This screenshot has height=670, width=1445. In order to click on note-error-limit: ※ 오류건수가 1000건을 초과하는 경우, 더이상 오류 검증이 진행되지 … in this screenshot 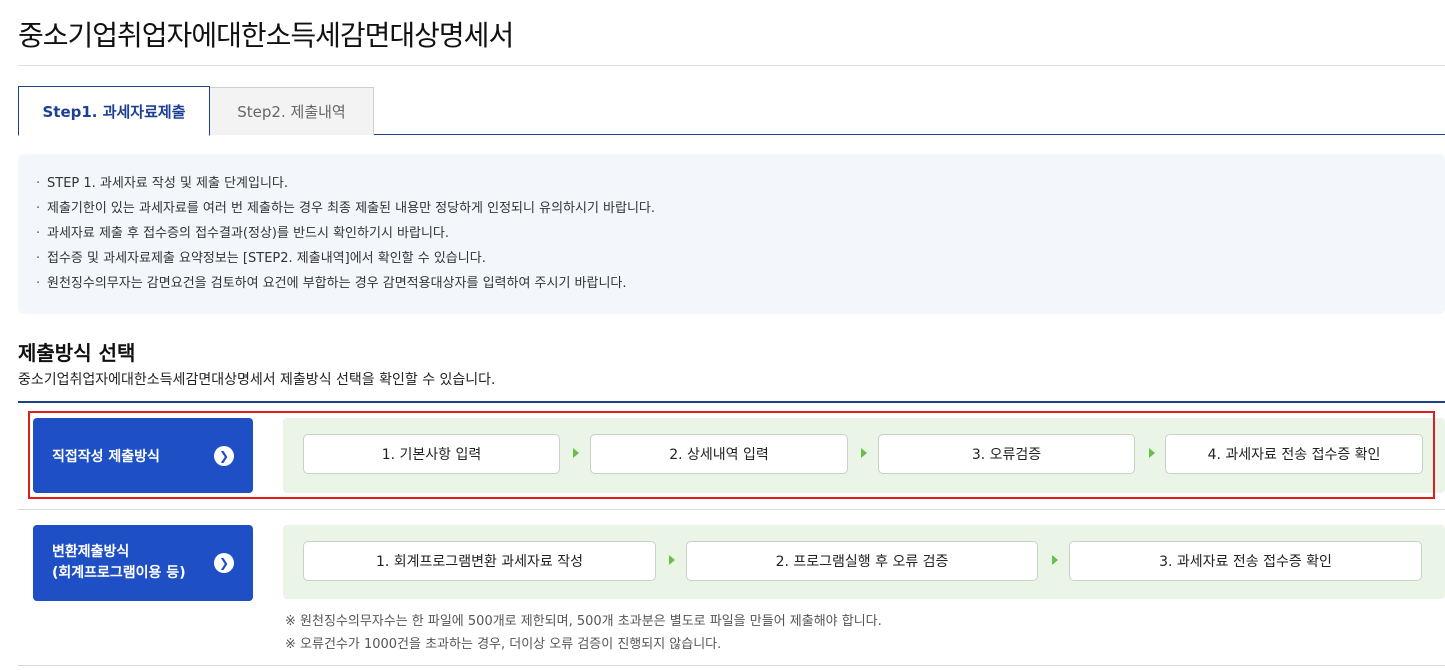, I will do `click(503, 644)`.